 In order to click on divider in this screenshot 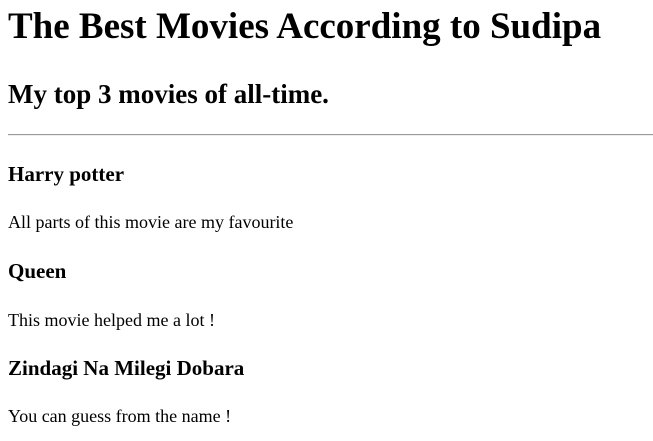, I will do `click(330, 135)`.